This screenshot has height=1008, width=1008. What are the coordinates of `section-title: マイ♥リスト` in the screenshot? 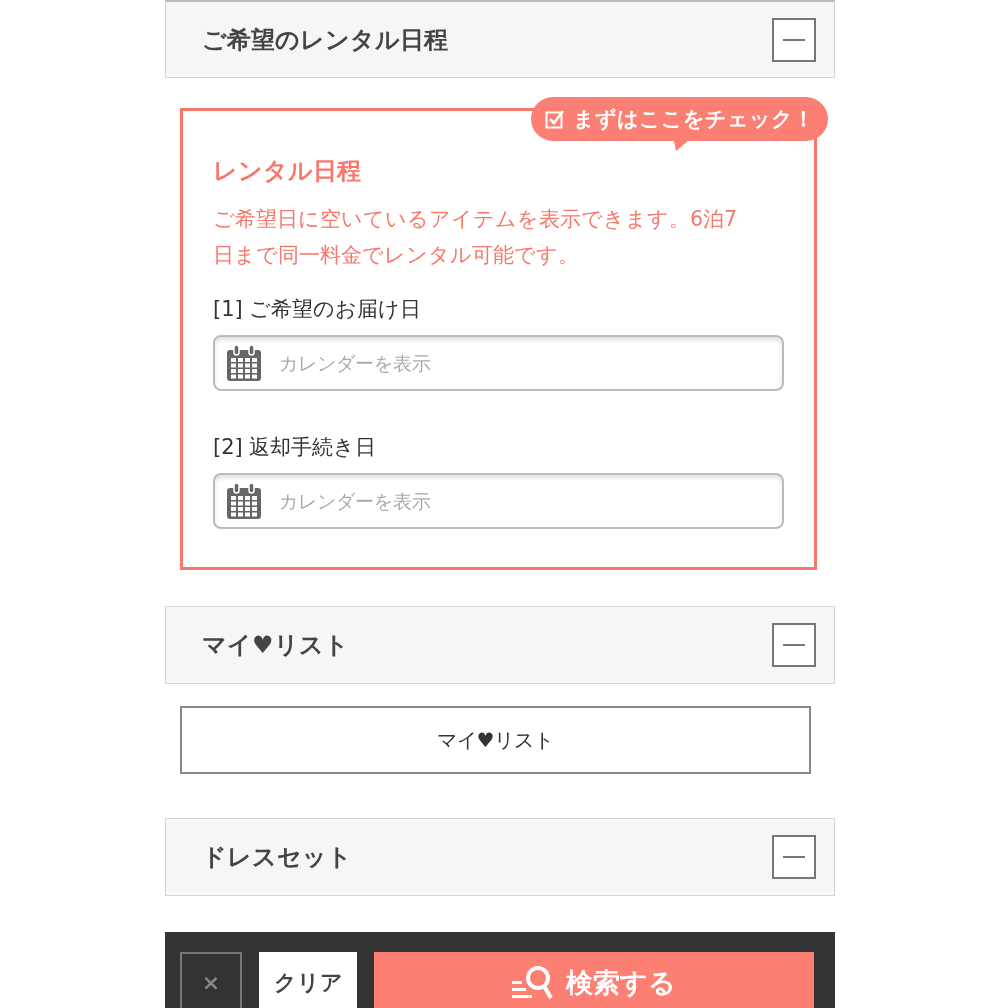 It's located at (275, 645).